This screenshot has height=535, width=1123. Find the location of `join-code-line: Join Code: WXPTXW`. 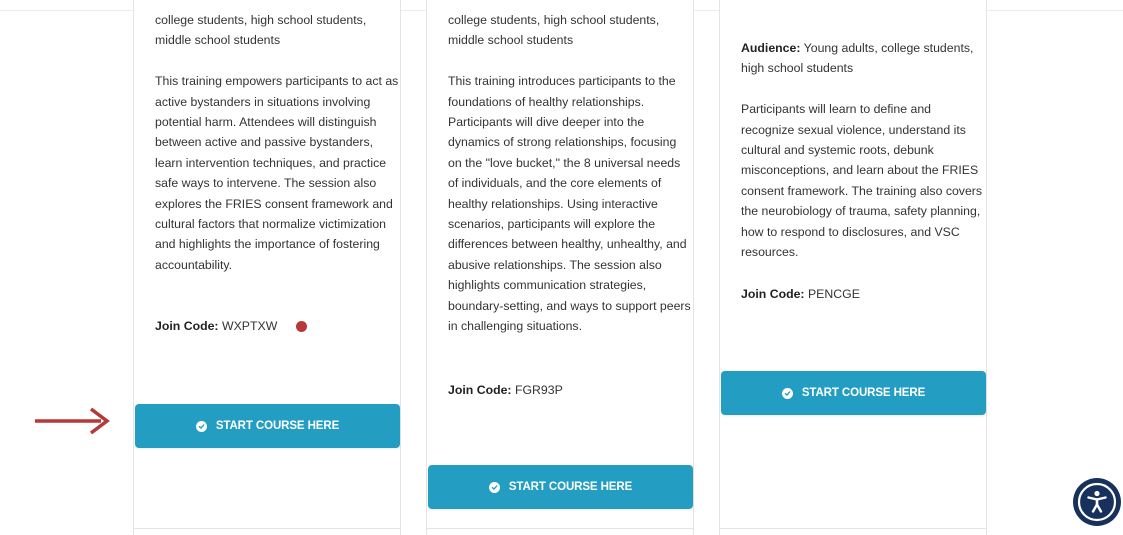

join-code-line: Join Code: WXPTXW is located at coordinates (216, 326).